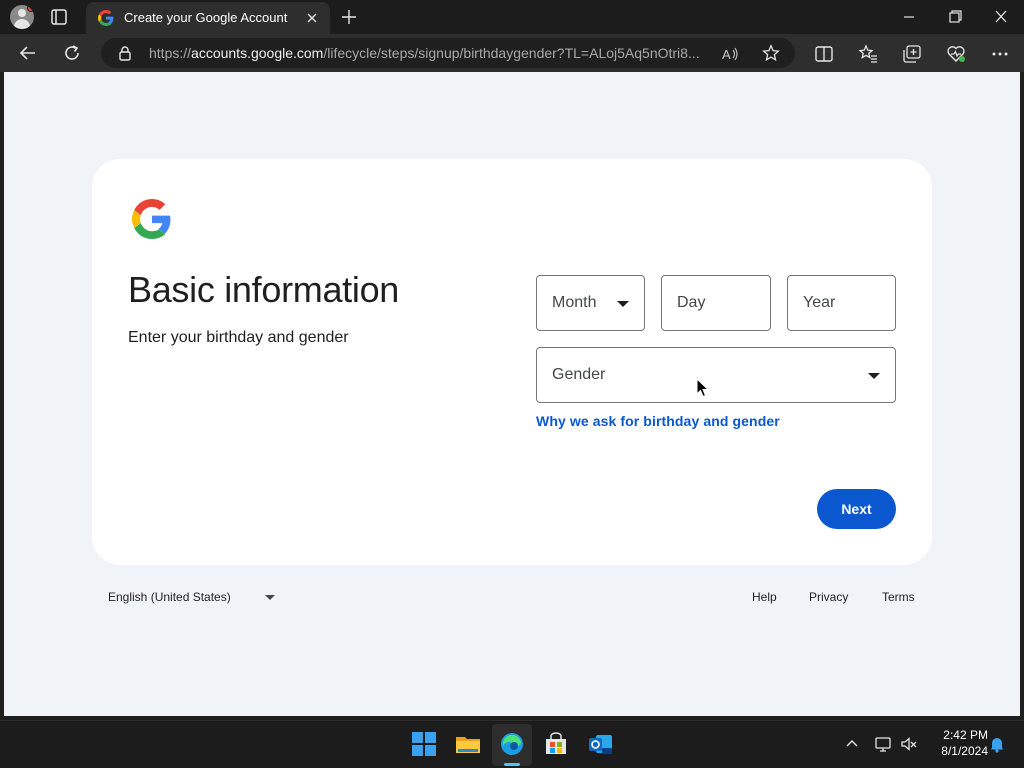 Image resolution: width=1024 pixels, height=768 pixels. I want to click on mouse-cursor-icon, so click(703, 388).